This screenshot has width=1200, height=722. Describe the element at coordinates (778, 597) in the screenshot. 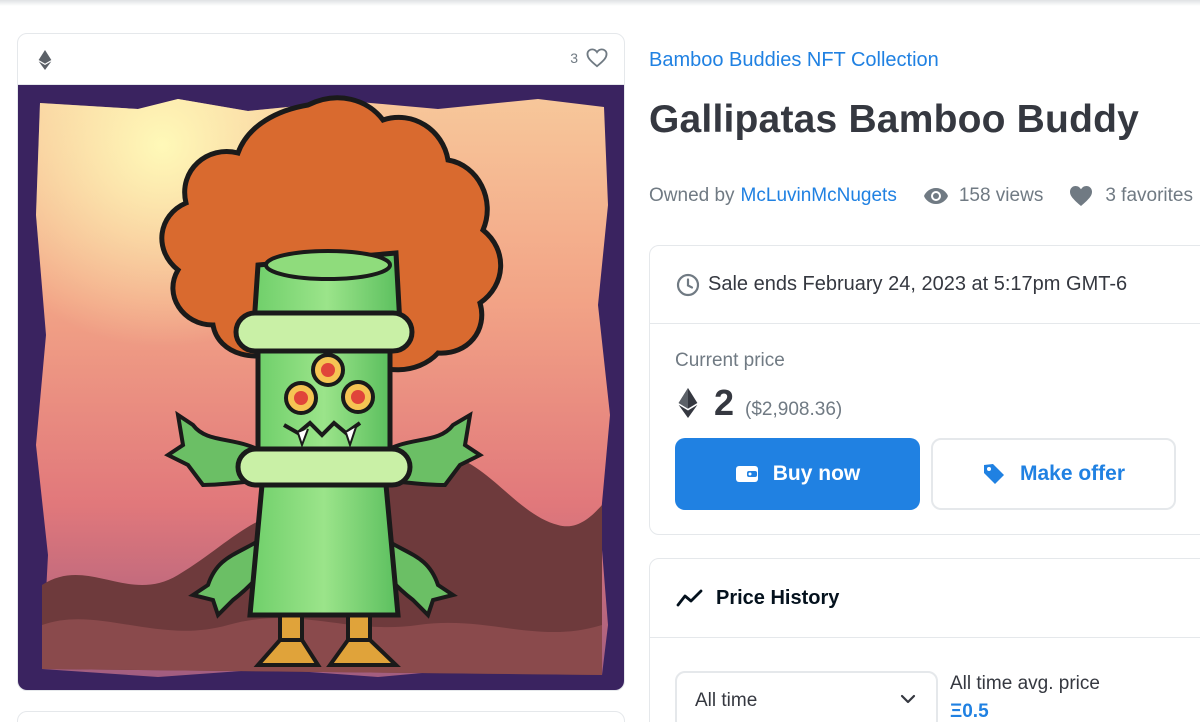

I see `price-history-title: Price History` at that location.